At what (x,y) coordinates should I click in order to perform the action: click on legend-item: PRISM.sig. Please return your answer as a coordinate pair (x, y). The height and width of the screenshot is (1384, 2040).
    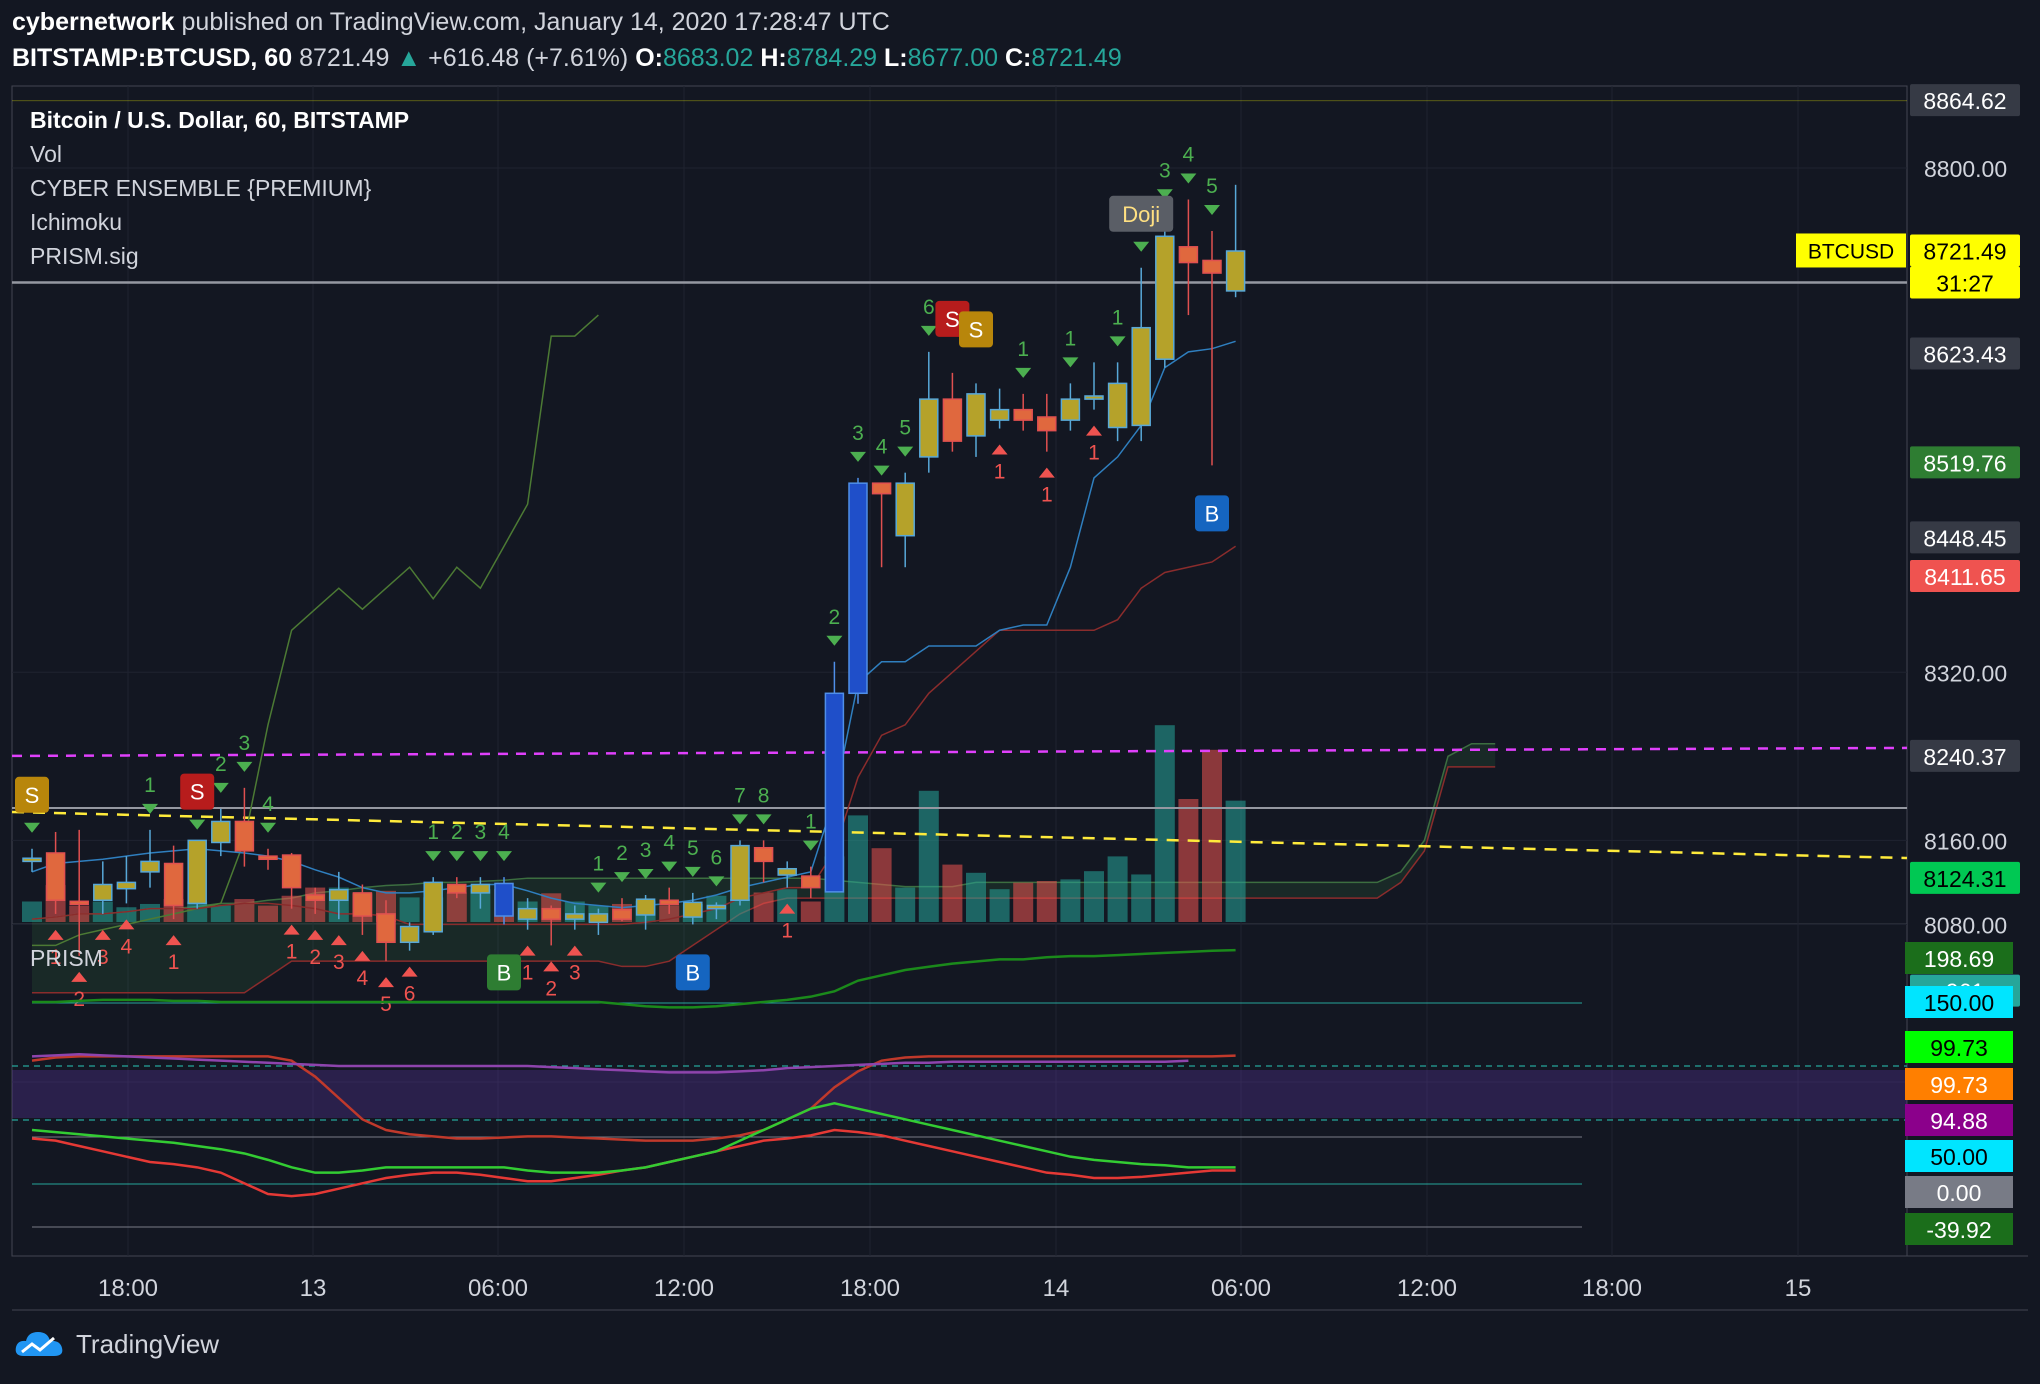
    Looking at the image, I should click on (84, 256).